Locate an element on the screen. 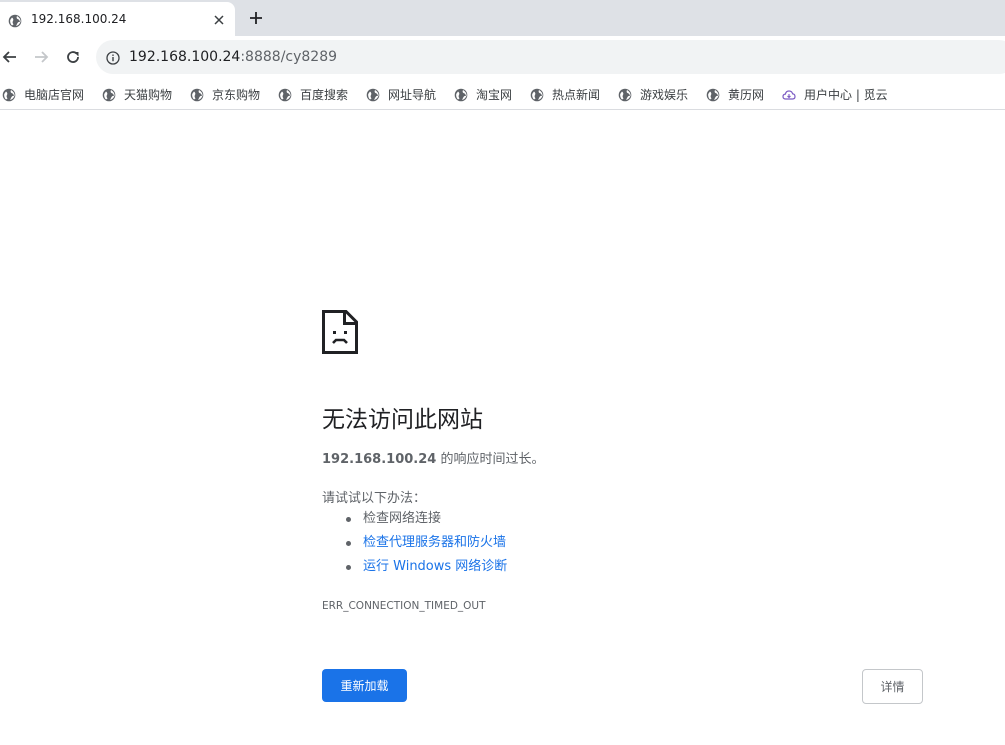 The height and width of the screenshot is (745, 1005). bookmark-item: 京东购物 is located at coordinates (225, 94).